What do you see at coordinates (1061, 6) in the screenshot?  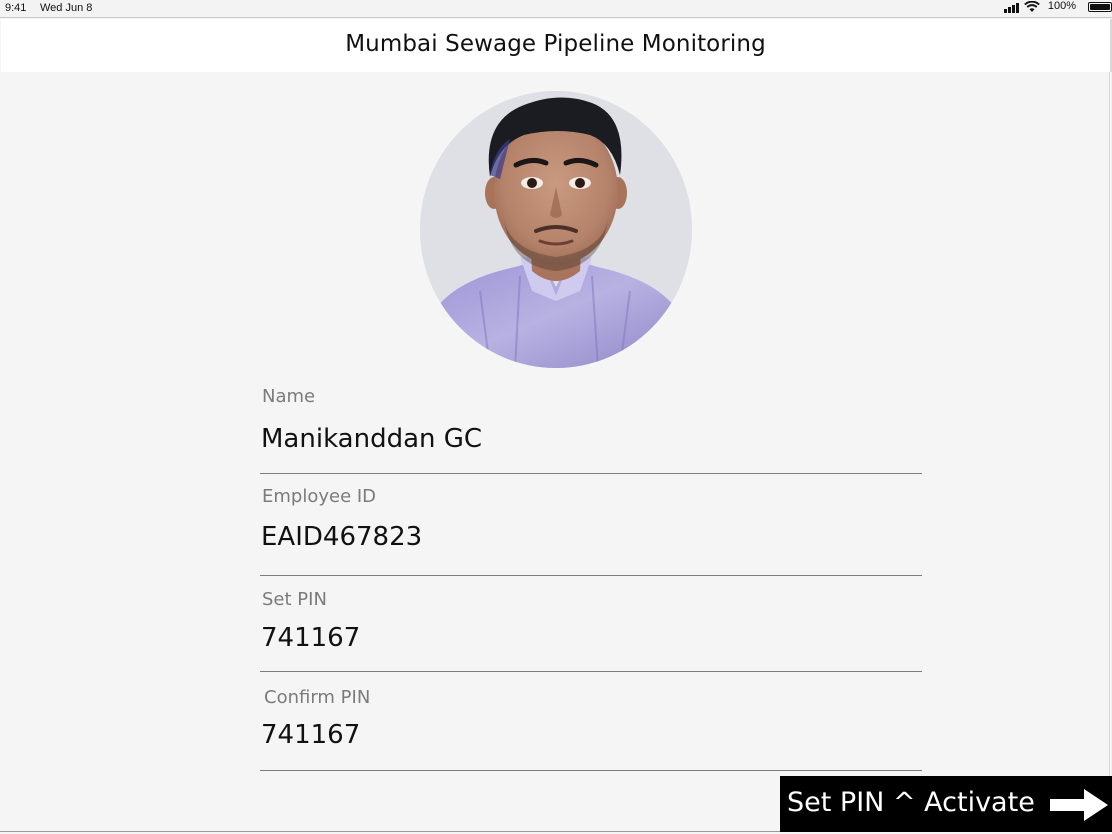 I see `battery-percent: 100%` at bounding box center [1061, 6].